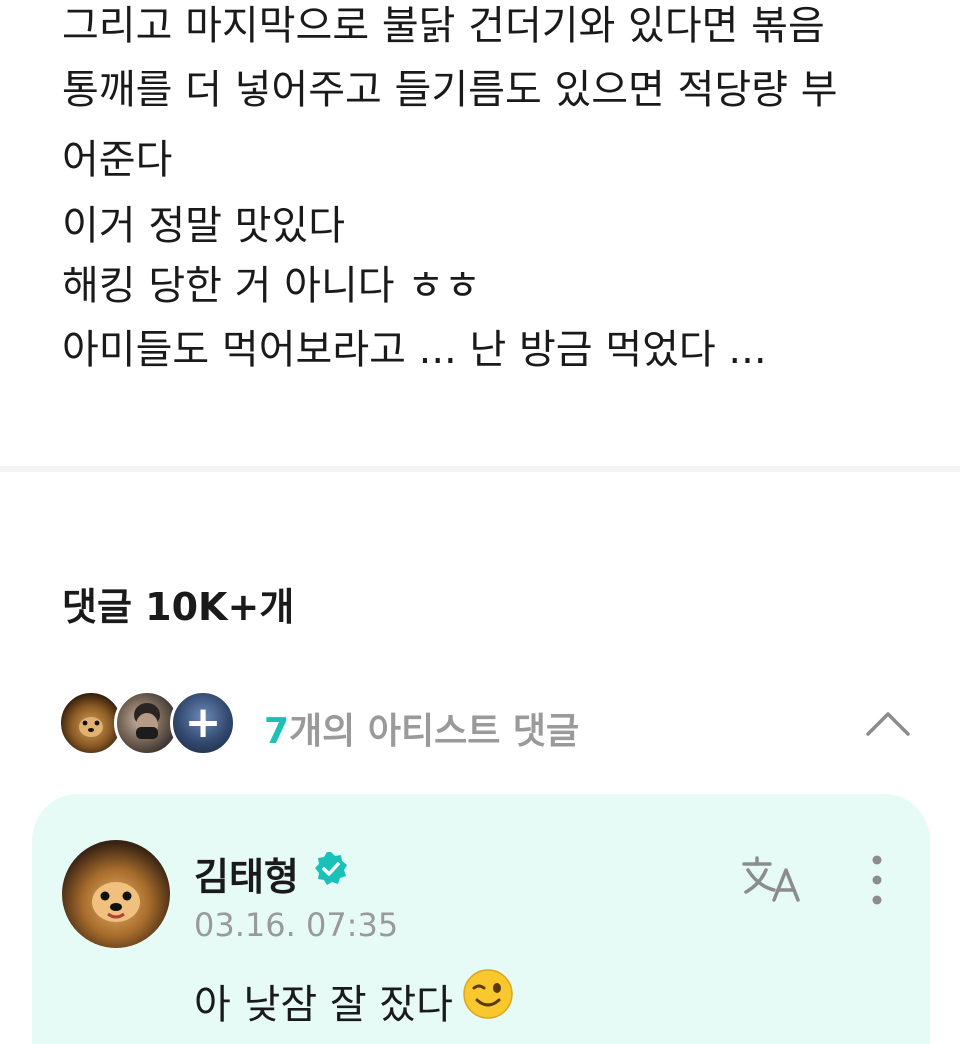 Image resolution: width=960 pixels, height=1044 pixels. What do you see at coordinates (246, 873) in the screenshot?
I see `comment-author-name: 김태형` at bounding box center [246, 873].